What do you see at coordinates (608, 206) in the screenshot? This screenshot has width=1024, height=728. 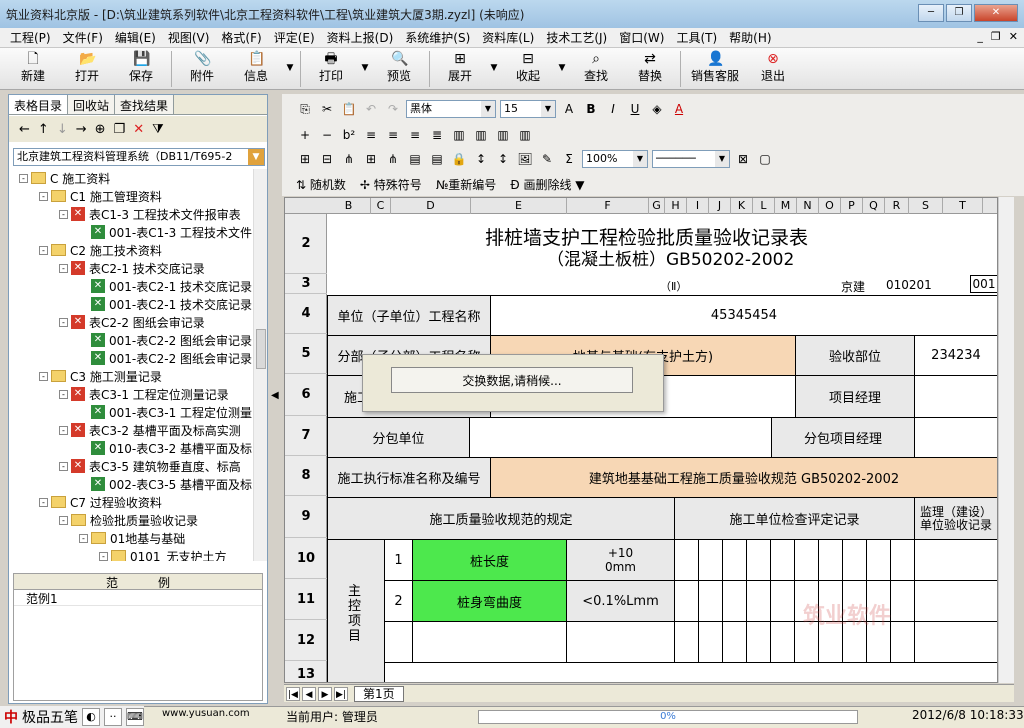 I see `column-header: F` at bounding box center [608, 206].